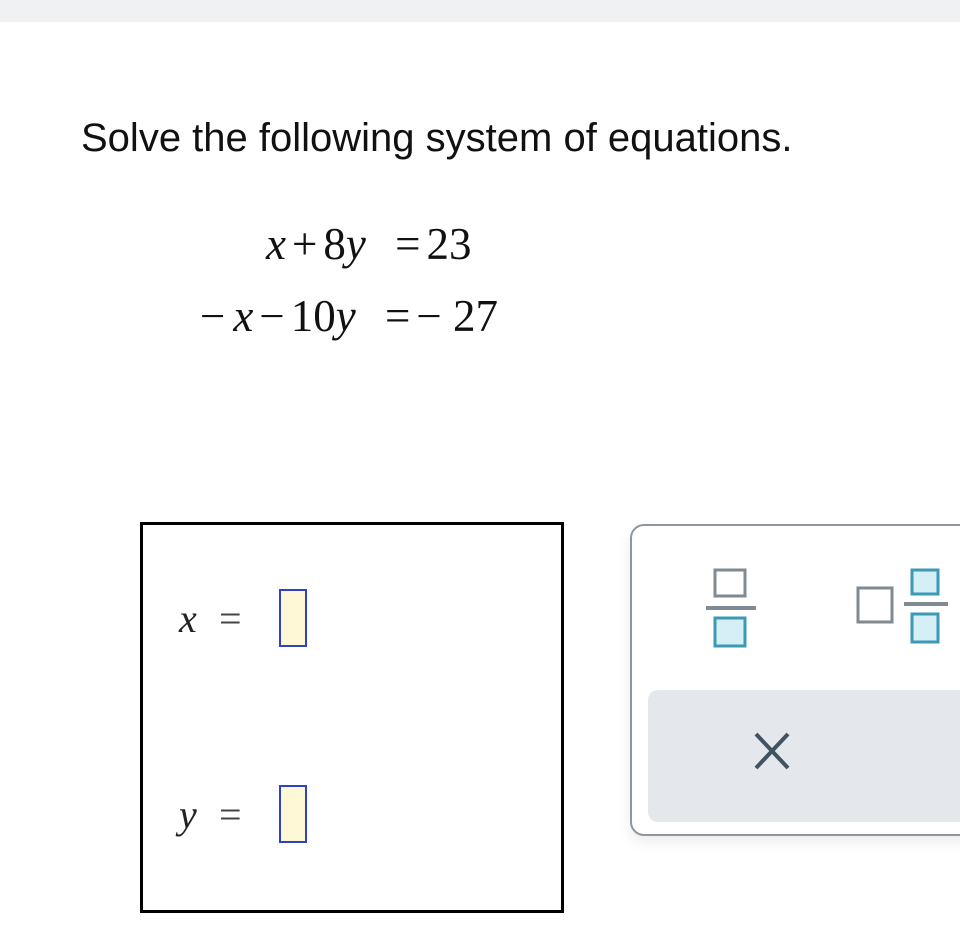 The height and width of the screenshot is (927, 960). I want to click on clear-area, so click(804, 756).